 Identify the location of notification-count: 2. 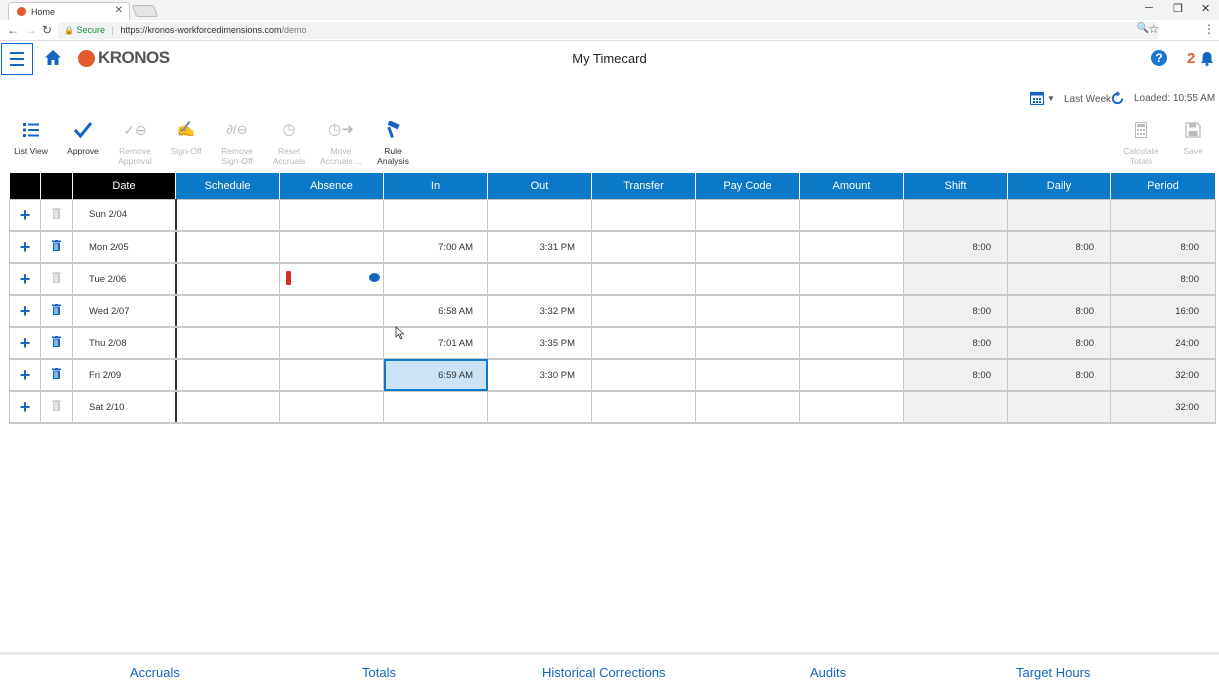
(1191, 58).